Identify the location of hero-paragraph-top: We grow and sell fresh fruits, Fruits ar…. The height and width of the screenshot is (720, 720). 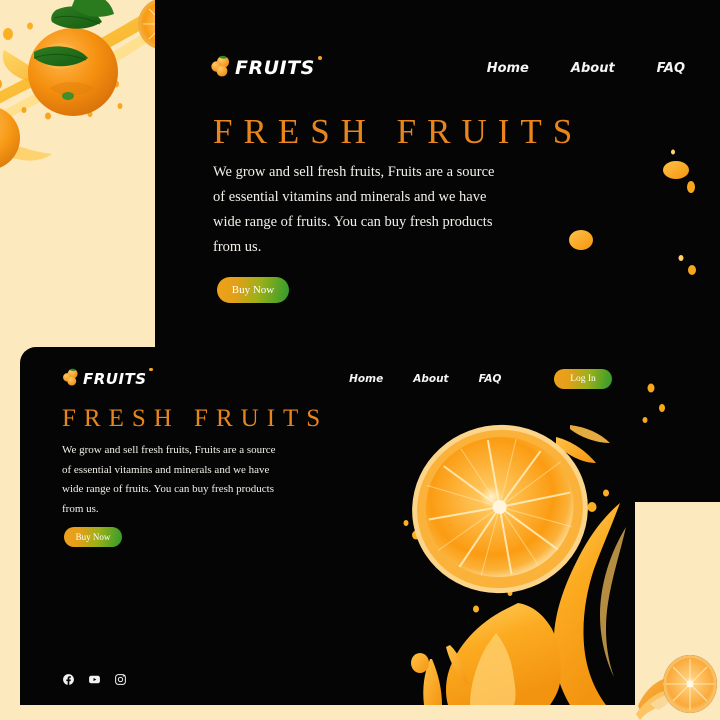
(363, 210).